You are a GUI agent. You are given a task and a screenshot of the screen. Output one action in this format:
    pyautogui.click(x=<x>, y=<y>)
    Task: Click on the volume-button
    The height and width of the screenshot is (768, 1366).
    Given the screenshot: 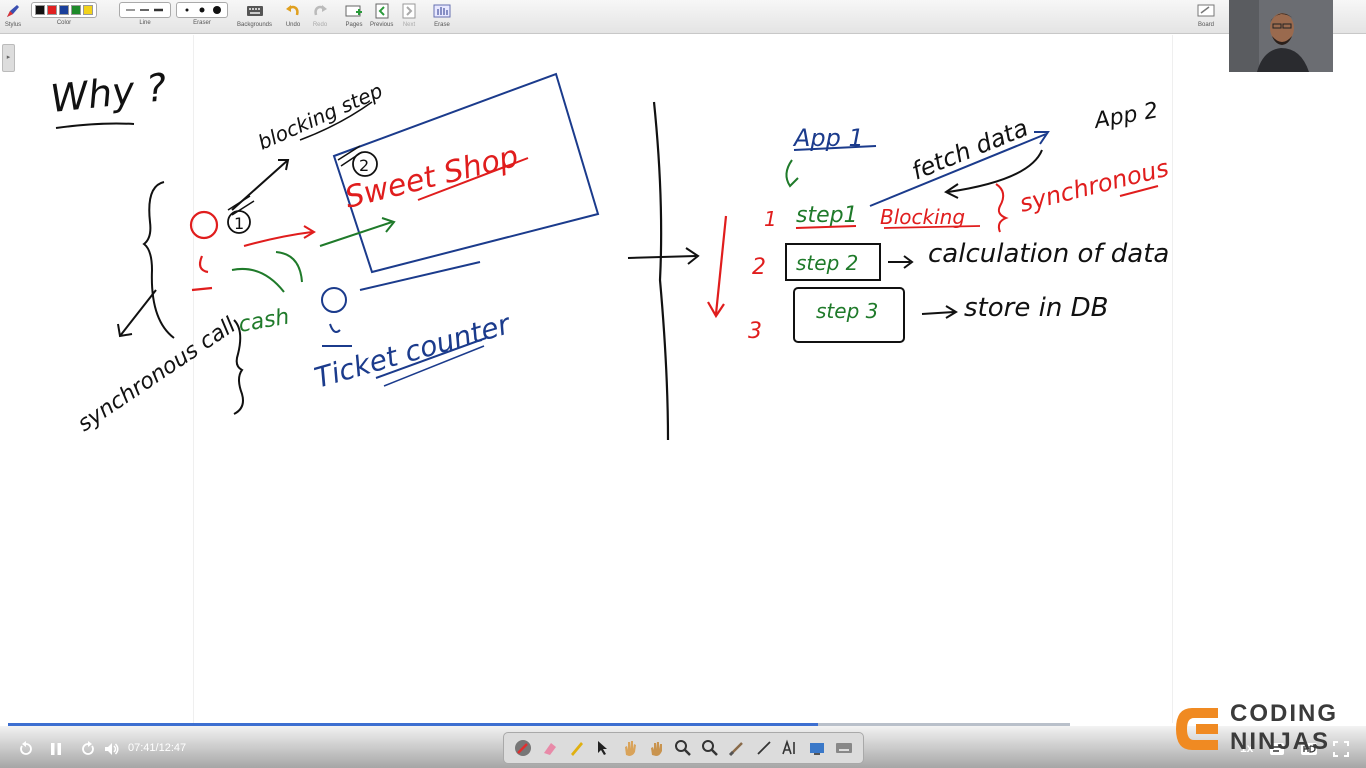 What is the action you would take?
    pyautogui.click(x=112, y=749)
    